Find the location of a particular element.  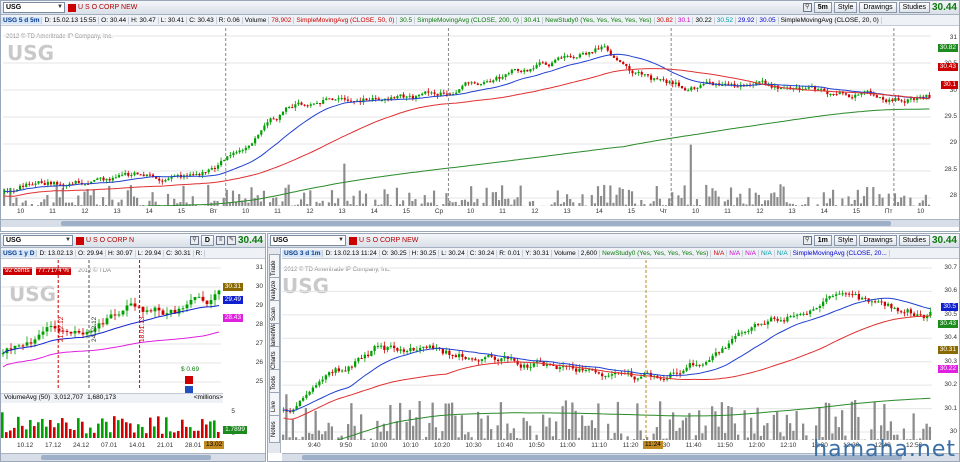

axis-tick-label: 11 is located at coordinates (277, 211).